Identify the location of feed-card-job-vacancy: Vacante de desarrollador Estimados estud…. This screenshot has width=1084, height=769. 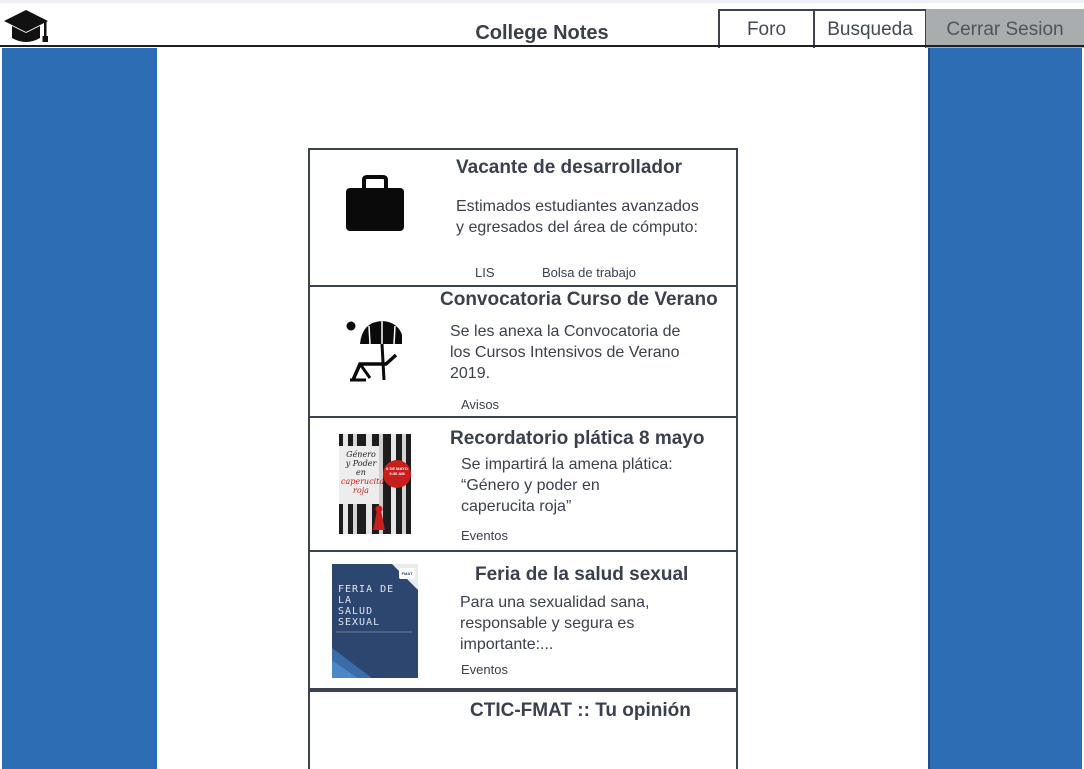
(523, 218).